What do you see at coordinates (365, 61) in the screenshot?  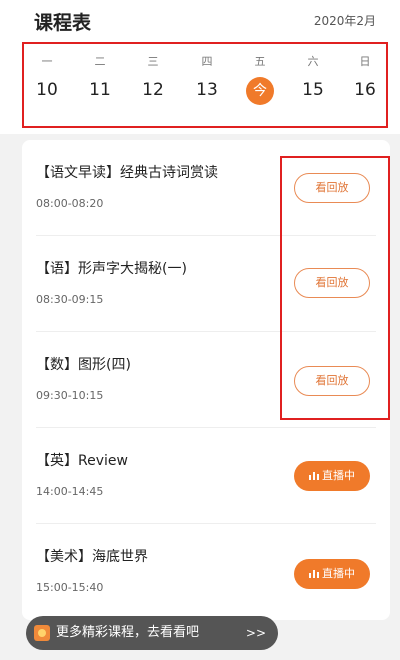 I see `day-of-week: 日` at bounding box center [365, 61].